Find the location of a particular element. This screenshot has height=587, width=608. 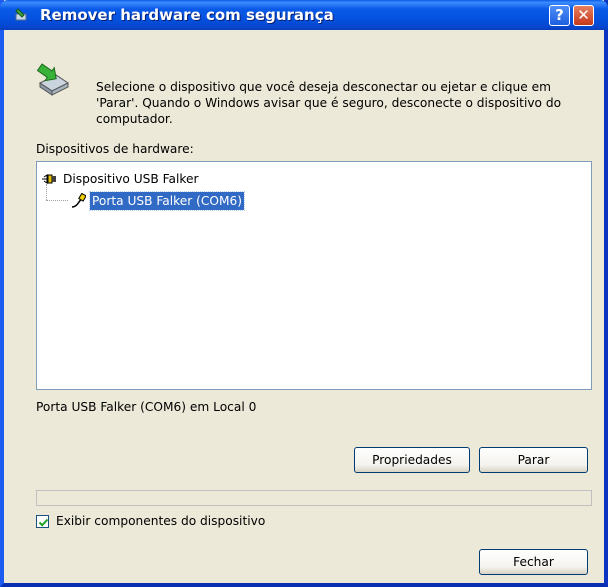

tree-item-label: Porta USB Falker (COM6) is located at coordinates (167, 200).